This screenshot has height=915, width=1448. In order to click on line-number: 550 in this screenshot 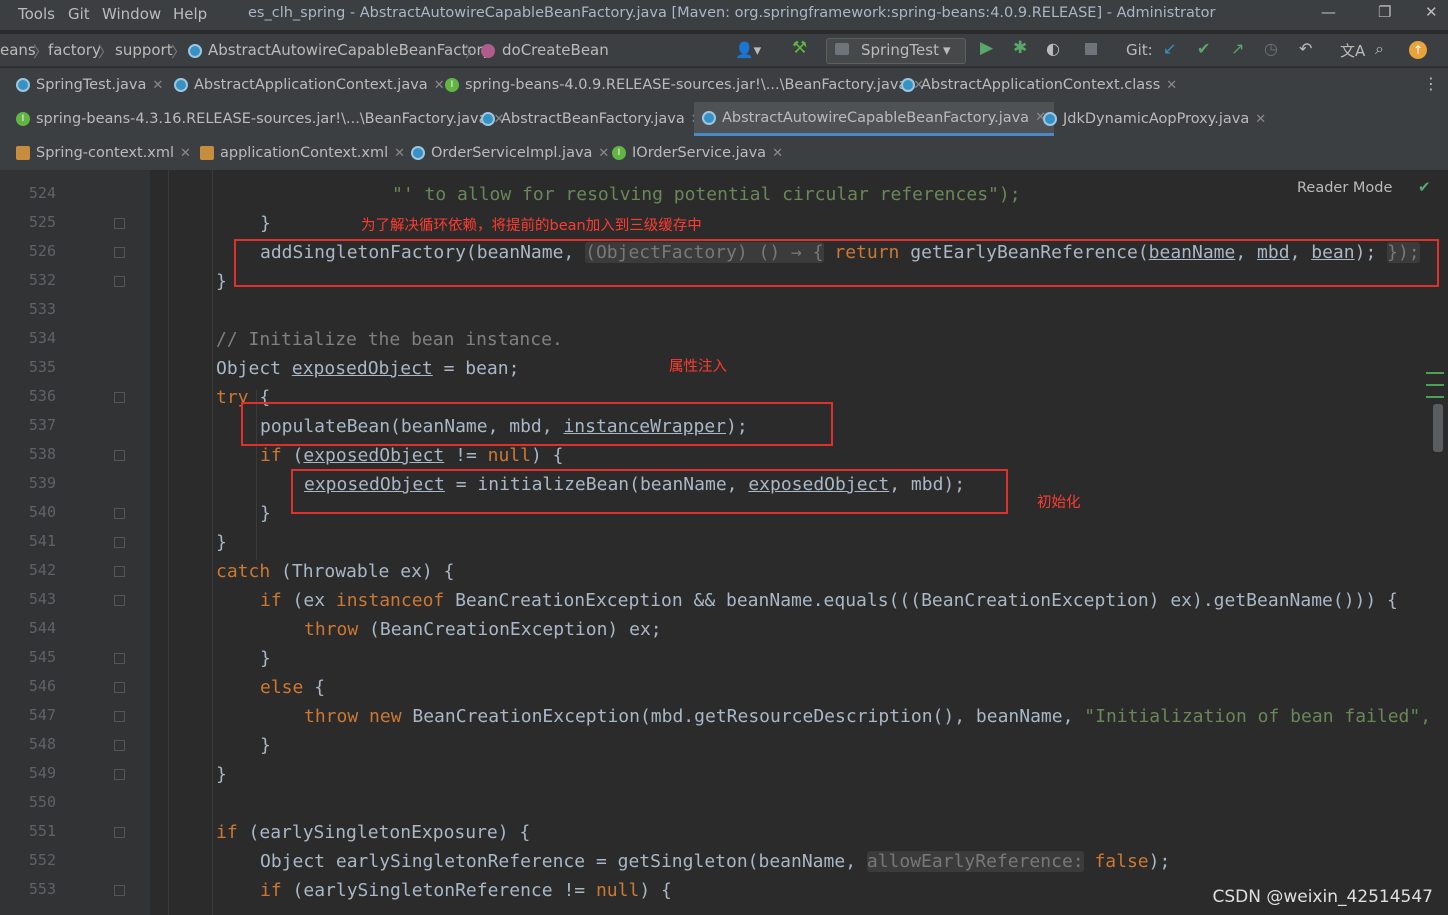, I will do `click(42, 802)`.